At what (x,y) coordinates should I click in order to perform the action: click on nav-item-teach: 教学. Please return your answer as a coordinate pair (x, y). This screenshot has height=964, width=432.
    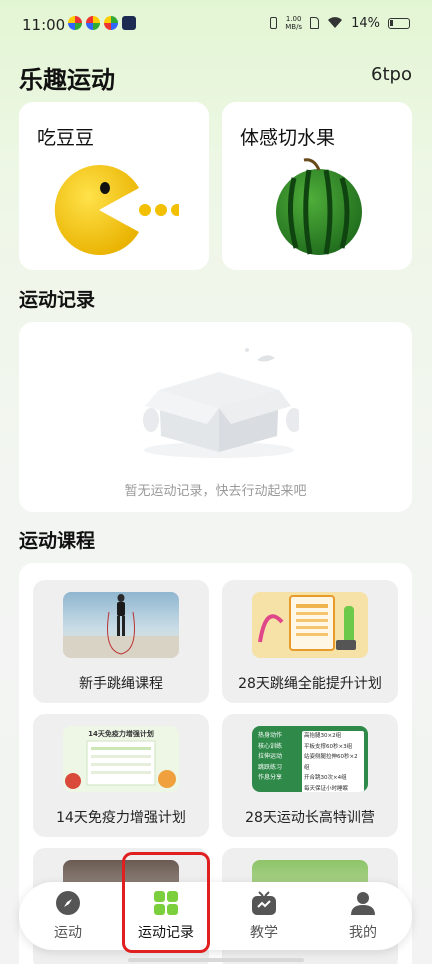
    Looking at the image, I should click on (264, 916).